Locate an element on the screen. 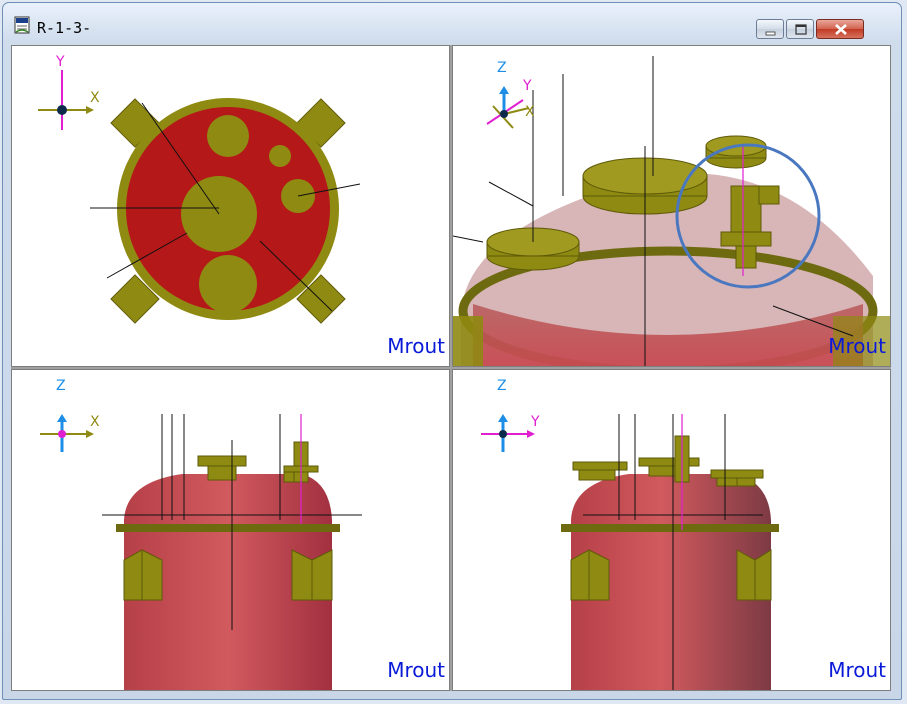 The height and width of the screenshot is (704, 907). close-button is located at coordinates (840, 29).